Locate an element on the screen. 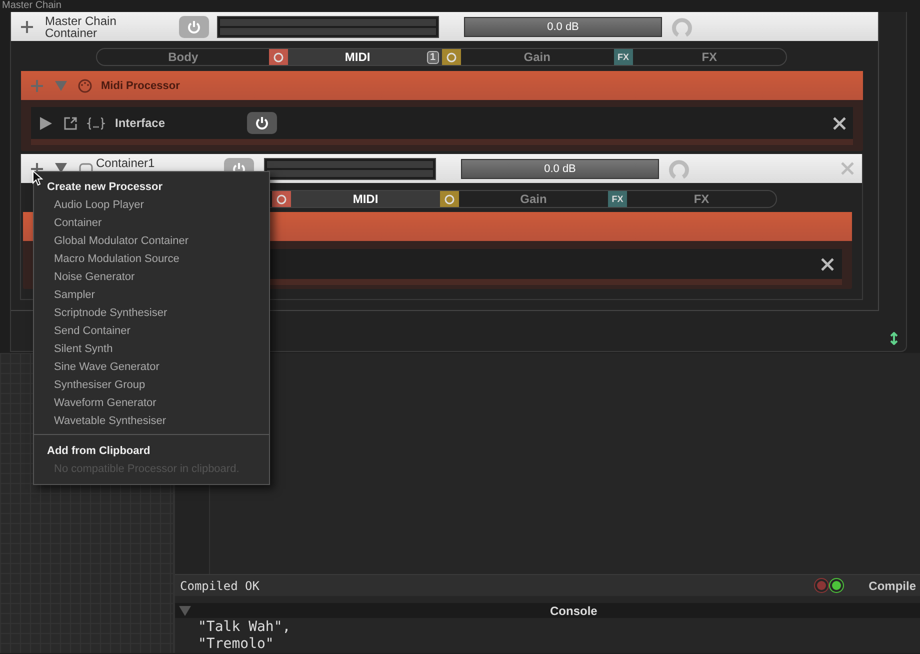 The image size is (920, 654). braces-icon is located at coordinates (96, 123).